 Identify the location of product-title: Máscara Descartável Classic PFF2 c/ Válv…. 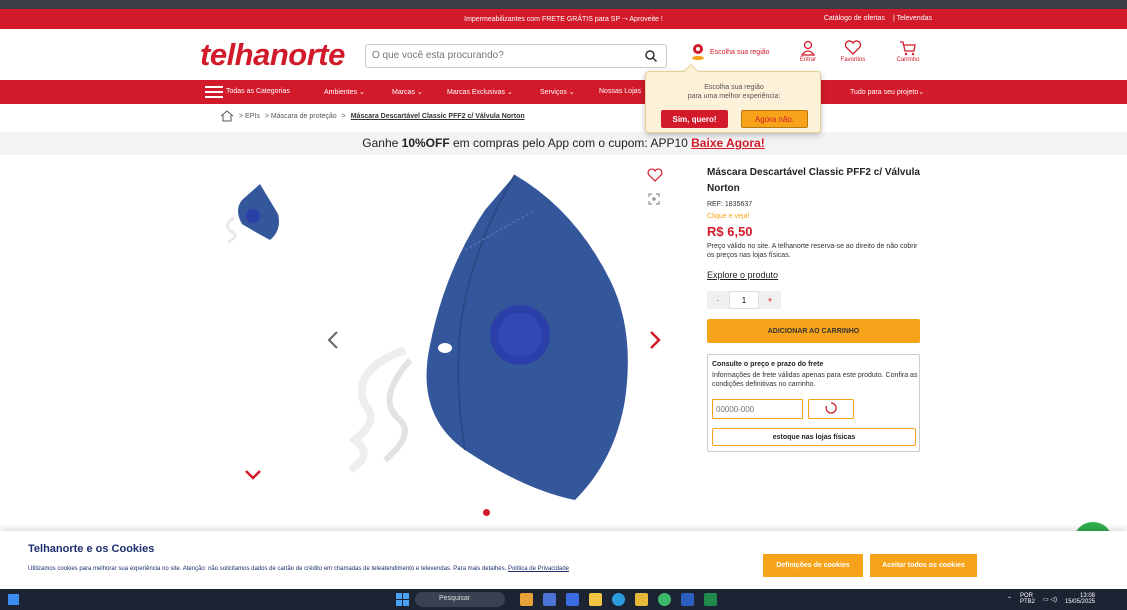
(813, 180).